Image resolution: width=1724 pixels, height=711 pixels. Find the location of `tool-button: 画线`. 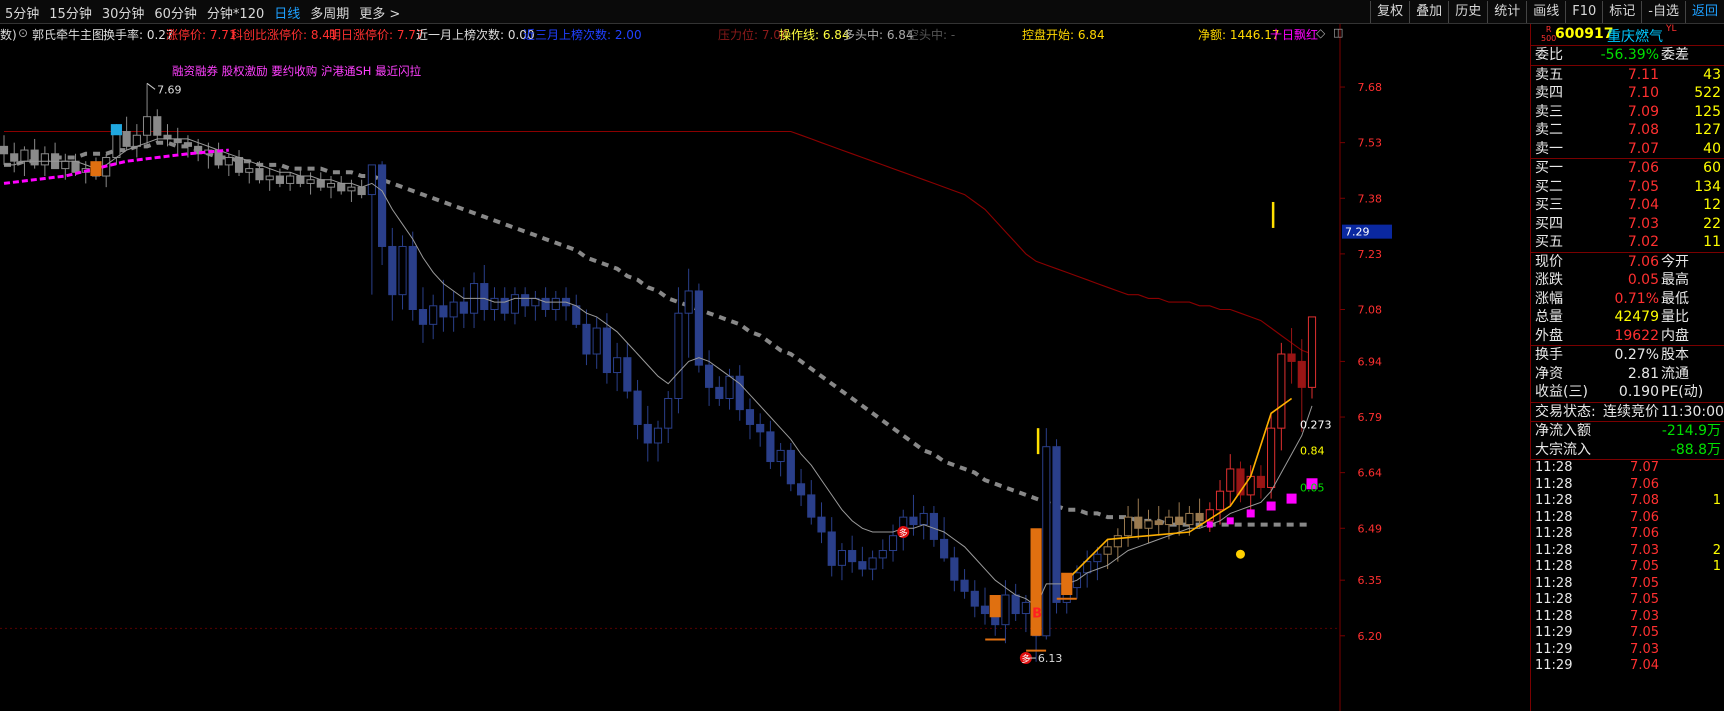

tool-button: 画线 is located at coordinates (1545, 12).